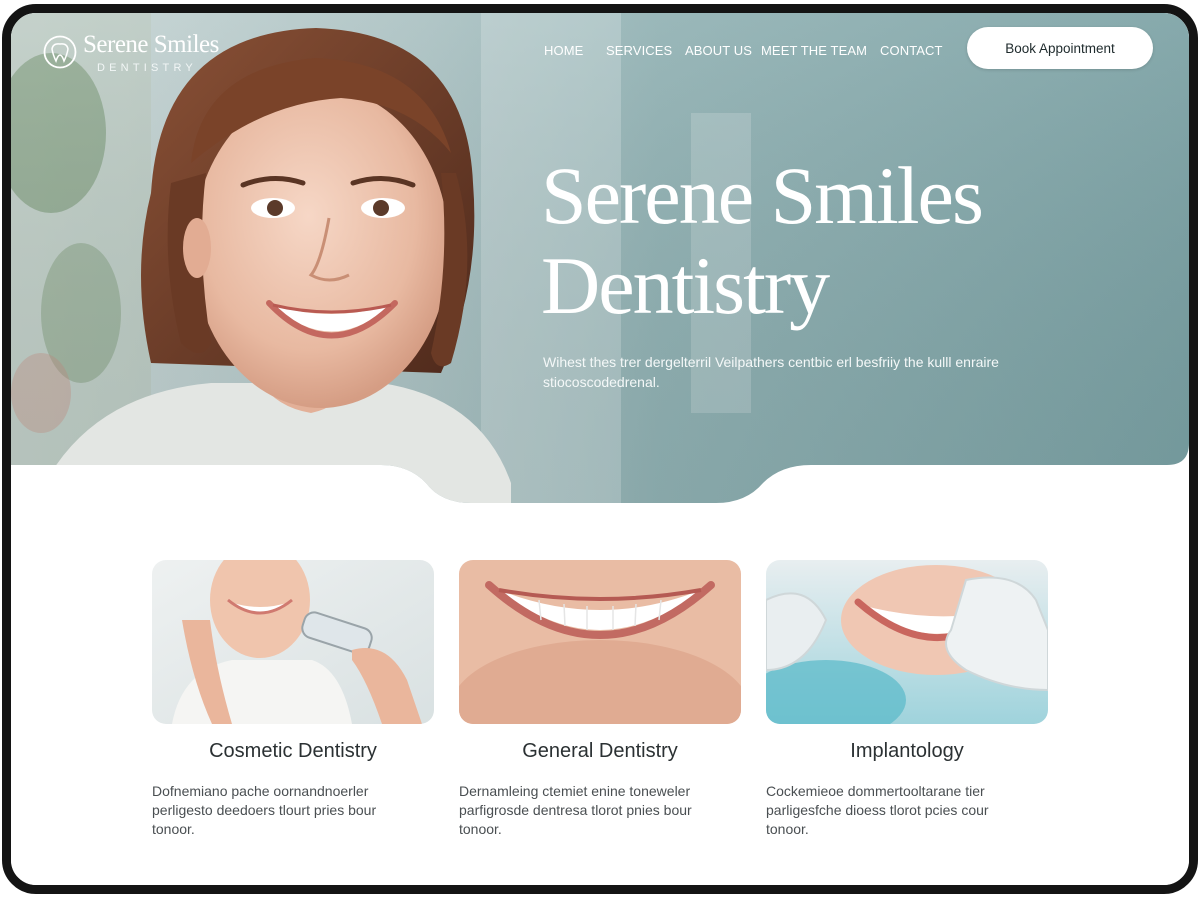  I want to click on brand-name: Serene Smiles, so click(151, 44).